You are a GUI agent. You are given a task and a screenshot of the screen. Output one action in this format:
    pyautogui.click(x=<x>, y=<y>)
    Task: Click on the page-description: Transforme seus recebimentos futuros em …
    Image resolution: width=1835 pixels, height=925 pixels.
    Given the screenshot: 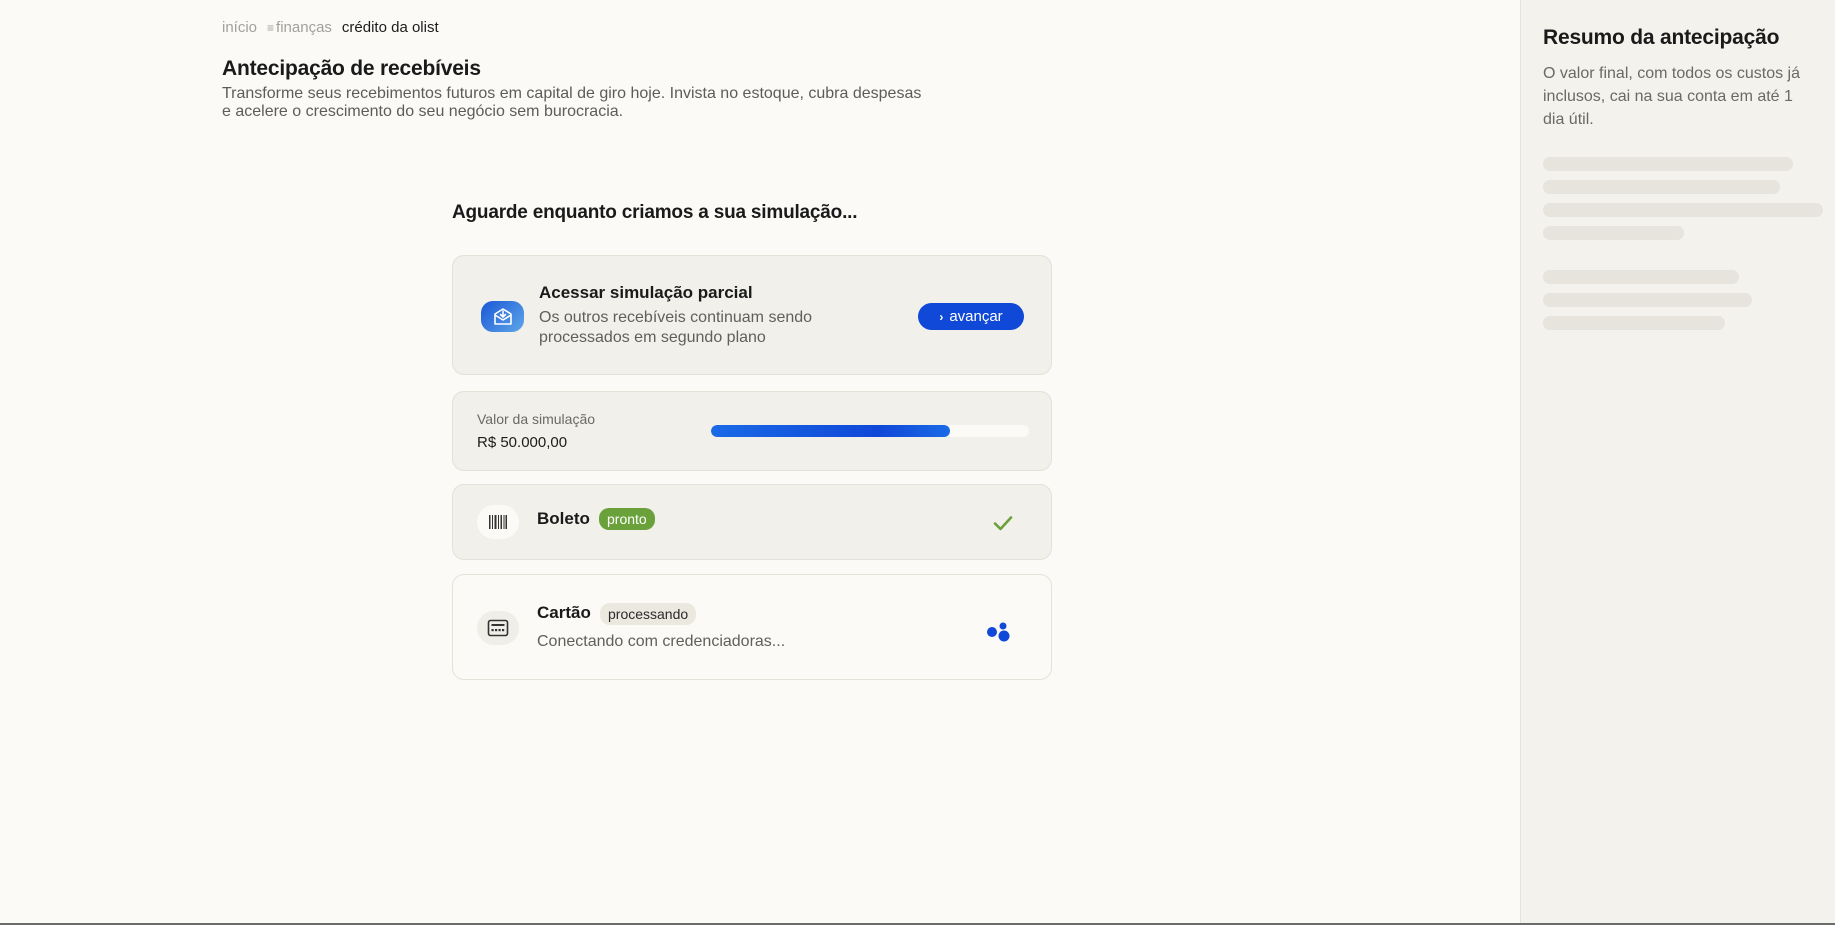 What is the action you would take?
    pyautogui.click(x=572, y=102)
    